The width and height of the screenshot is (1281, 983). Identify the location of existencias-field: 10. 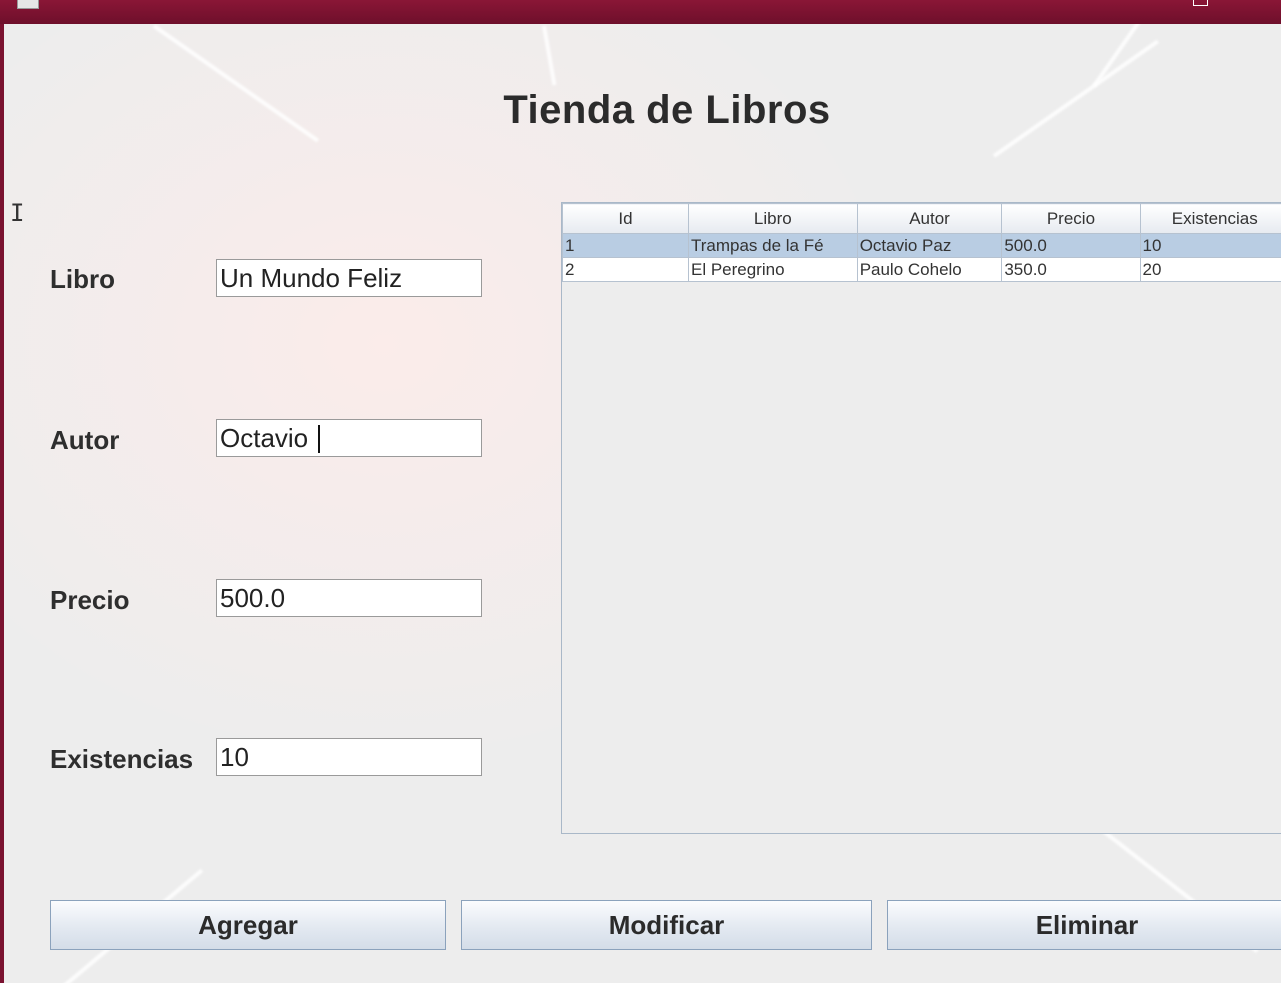
(349, 757).